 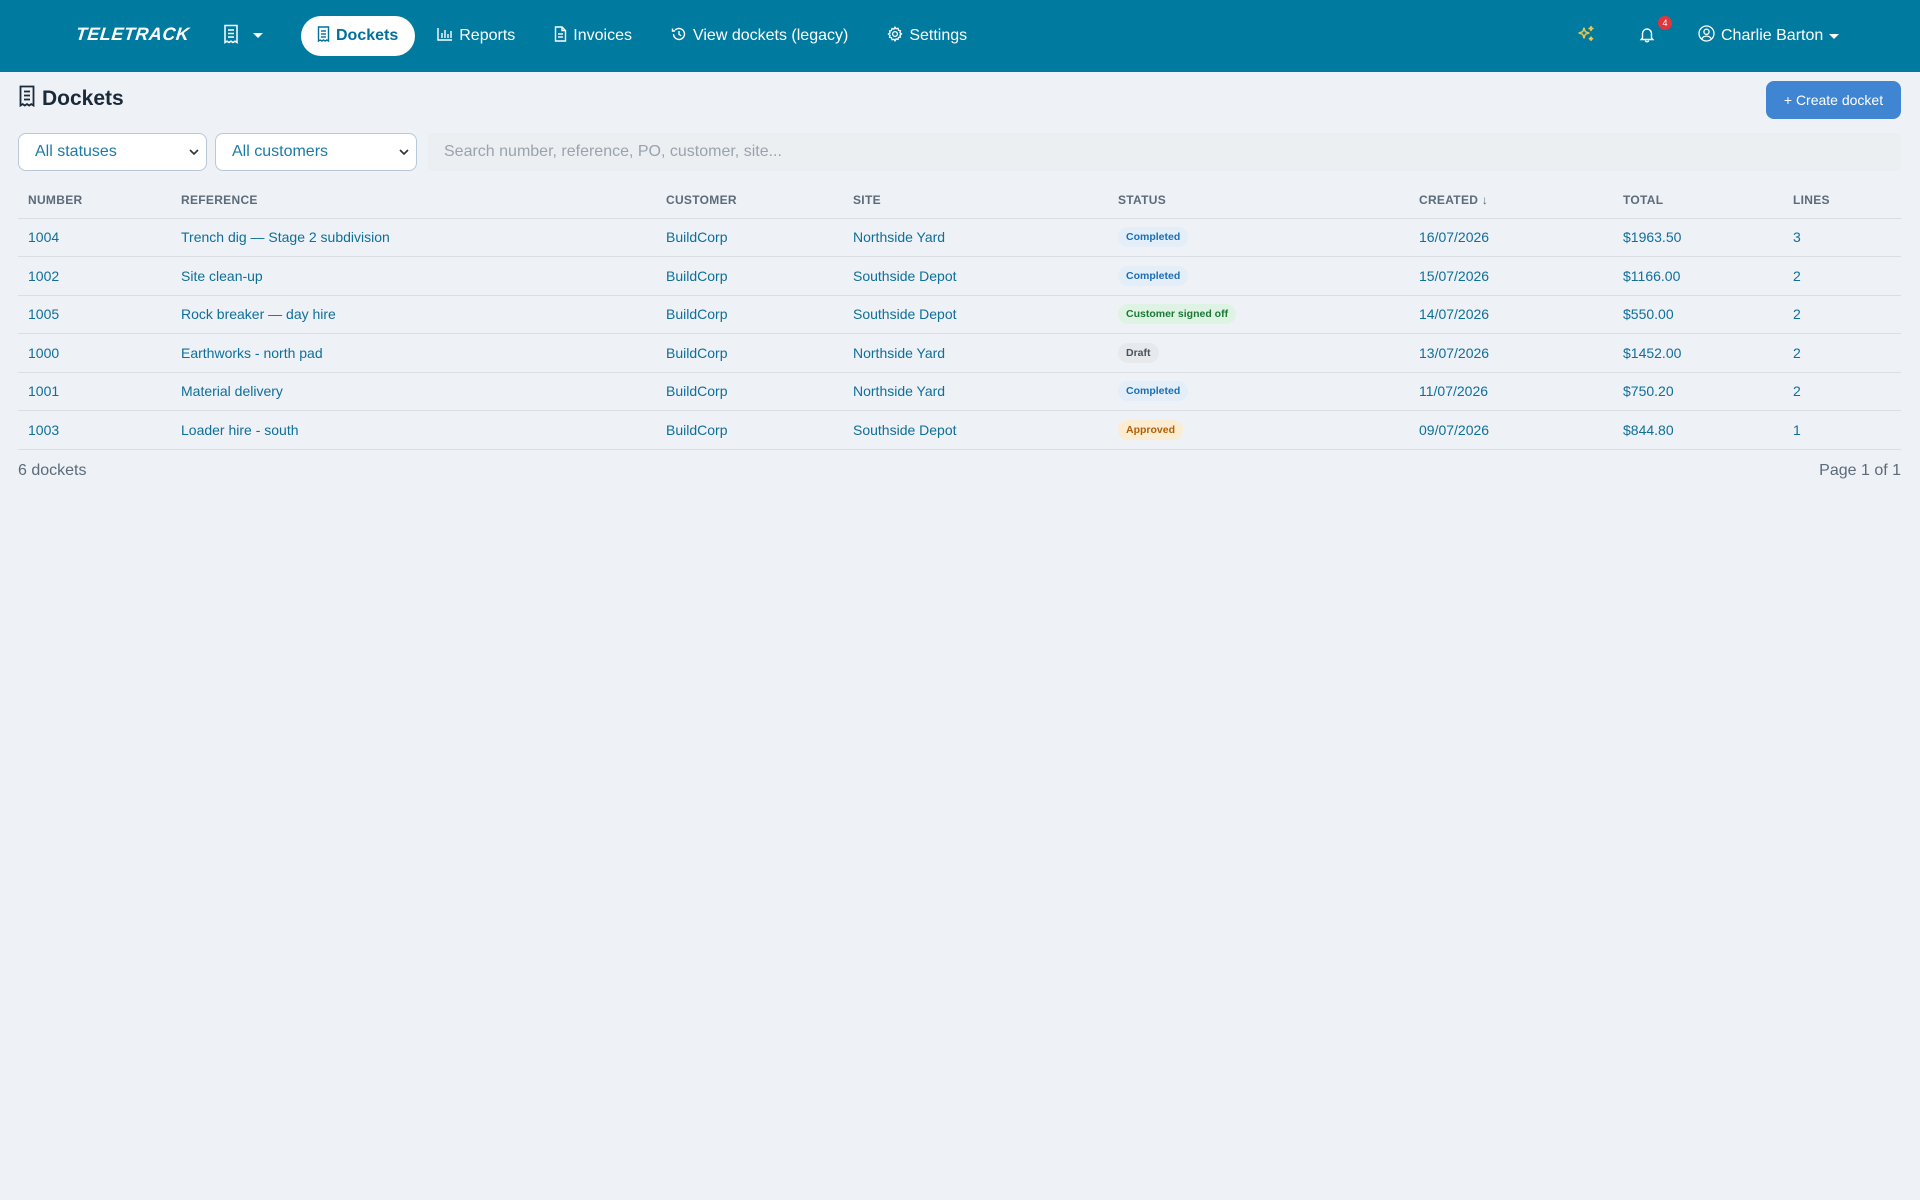 I want to click on status-filter-value: All statuses, so click(x=76, y=151).